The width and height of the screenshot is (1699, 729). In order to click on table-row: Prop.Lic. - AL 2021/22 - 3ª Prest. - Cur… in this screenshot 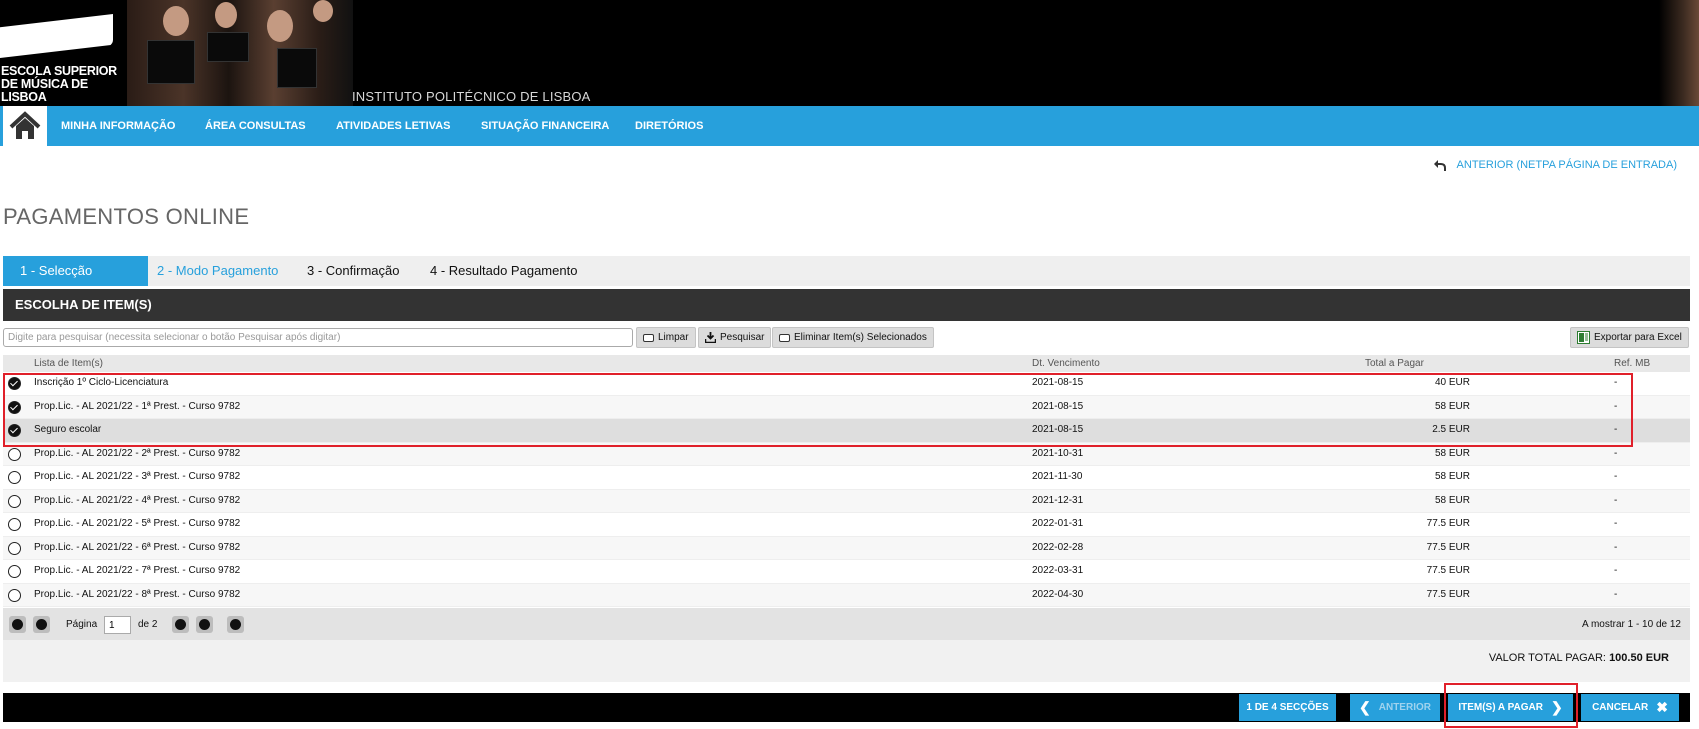, I will do `click(846, 478)`.